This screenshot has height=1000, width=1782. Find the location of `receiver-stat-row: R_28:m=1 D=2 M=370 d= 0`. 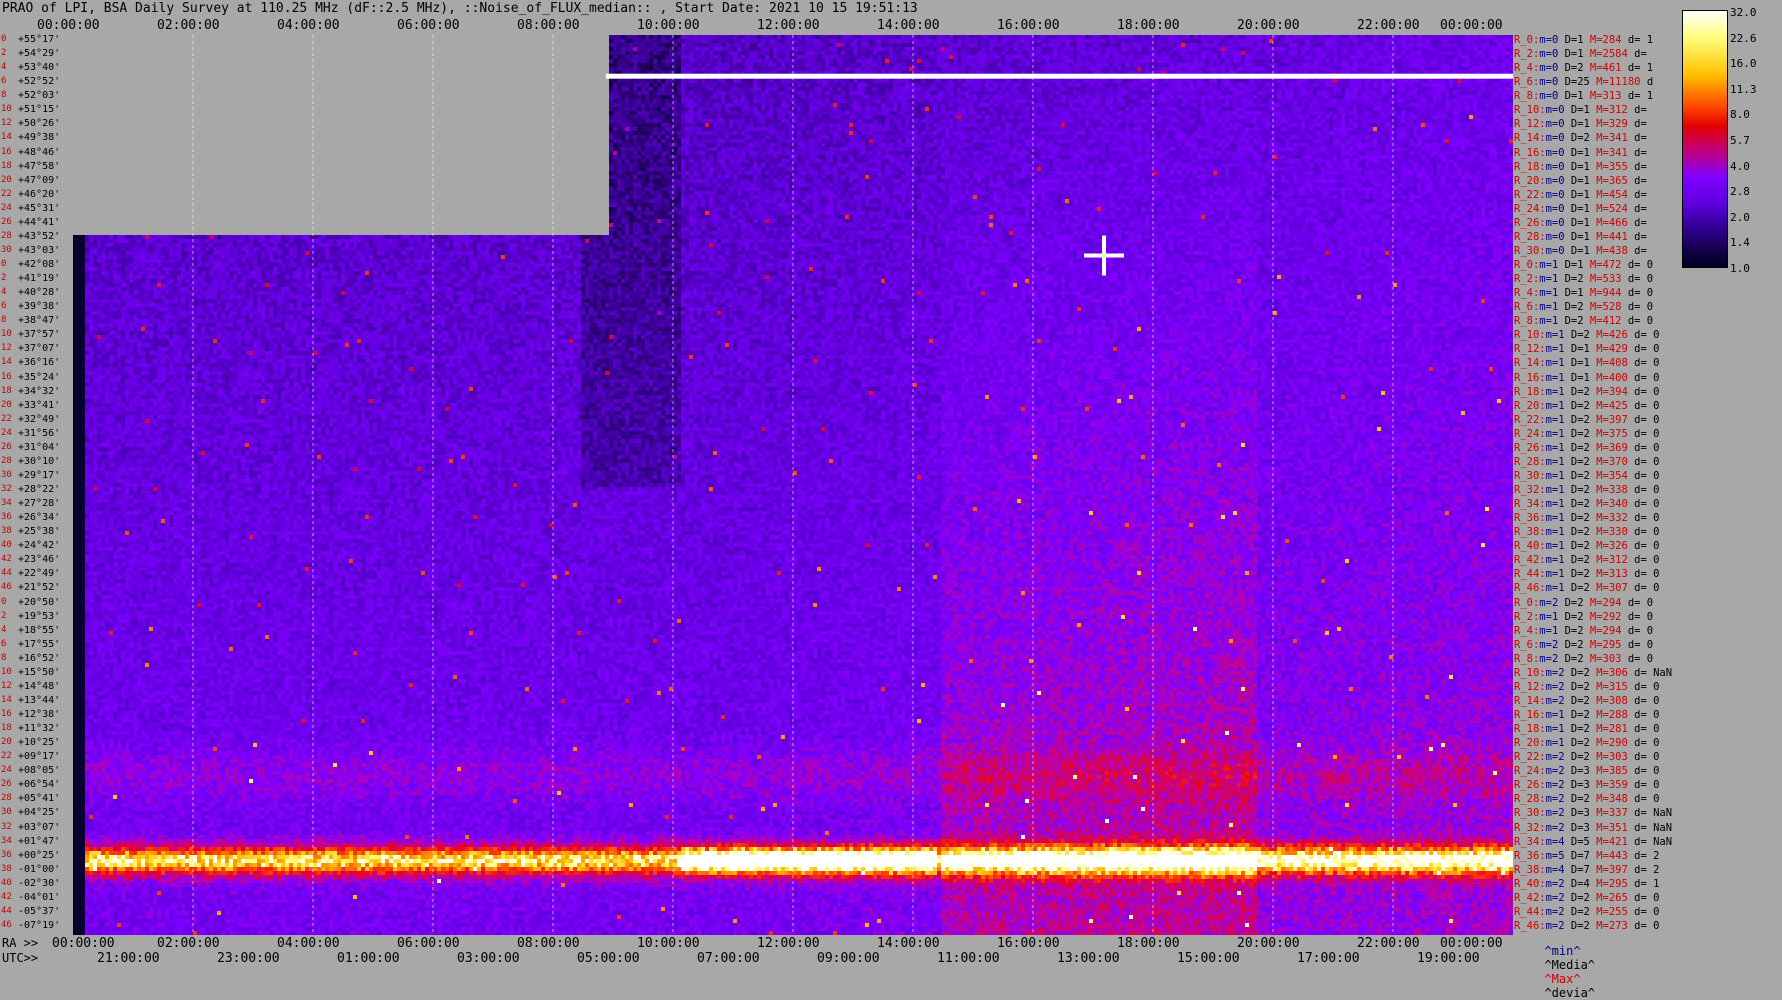

receiver-stat-row: R_28:m=1 D=2 M=370 d= 0 is located at coordinates (1586, 462).